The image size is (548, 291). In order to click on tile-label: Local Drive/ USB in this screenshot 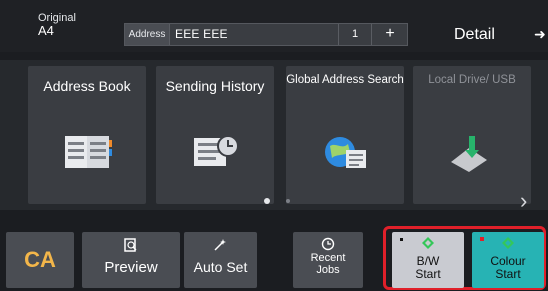, I will do `click(472, 80)`.